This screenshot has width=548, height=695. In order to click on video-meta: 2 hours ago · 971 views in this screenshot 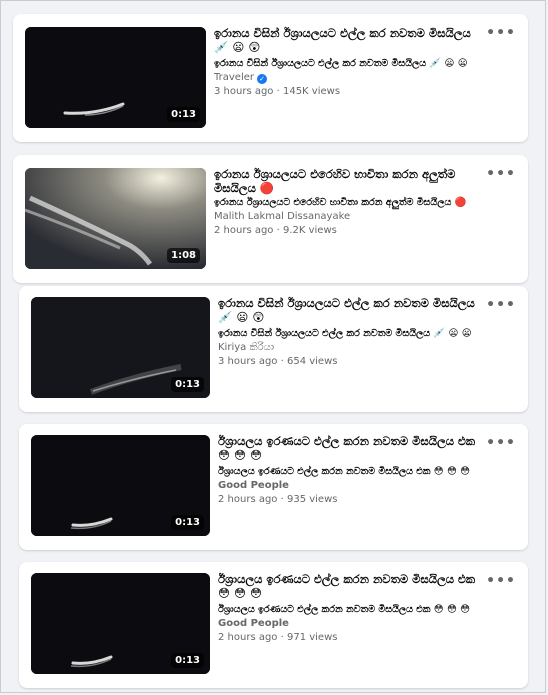, I will do `click(278, 637)`.